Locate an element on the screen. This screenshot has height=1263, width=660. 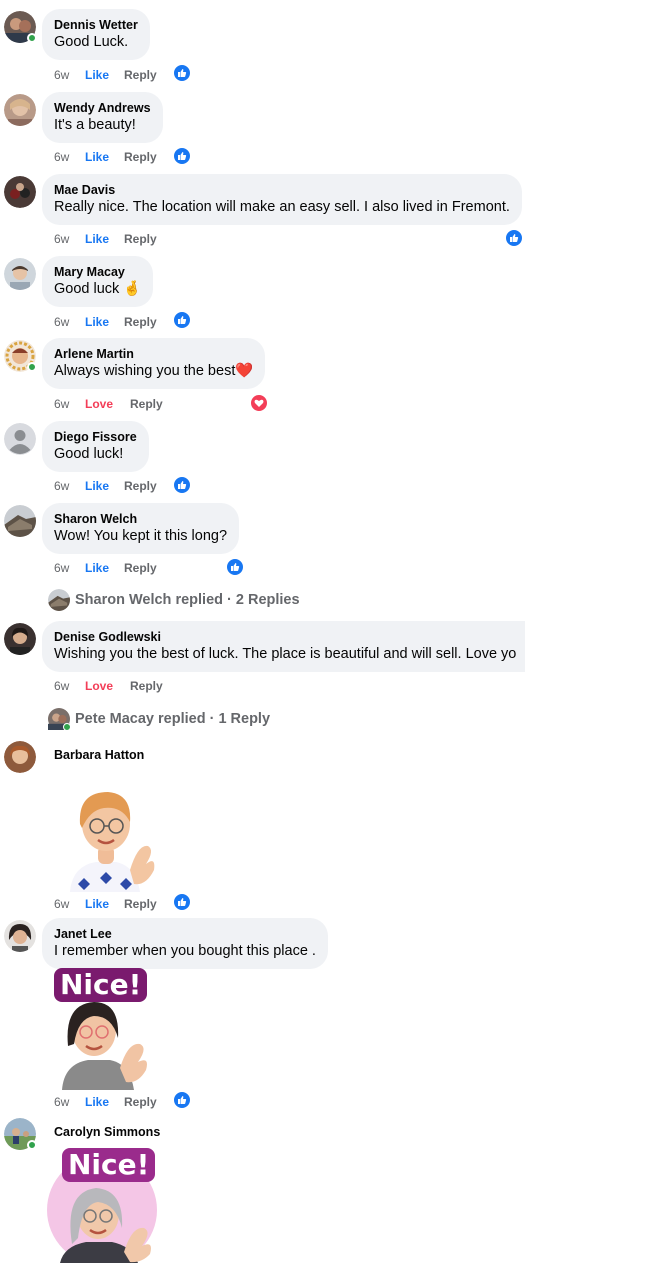
comment-bubble: Dennis Wetter Good Luck. is located at coordinates (96, 34).